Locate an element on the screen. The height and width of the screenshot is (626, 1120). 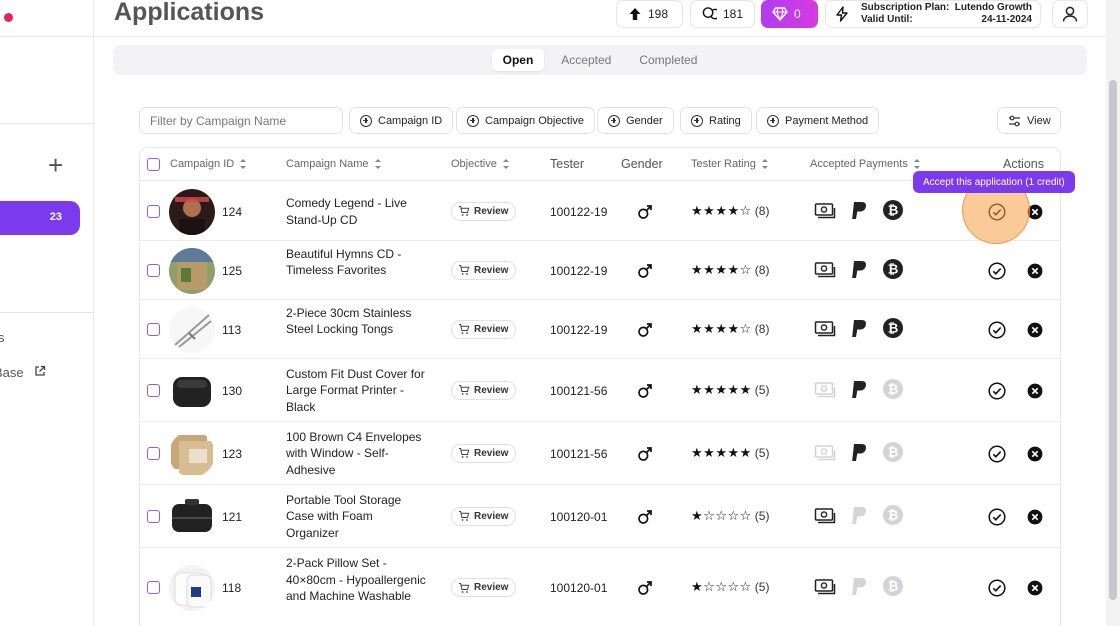
tab-accepted: Accepted is located at coordinates (586, 60).